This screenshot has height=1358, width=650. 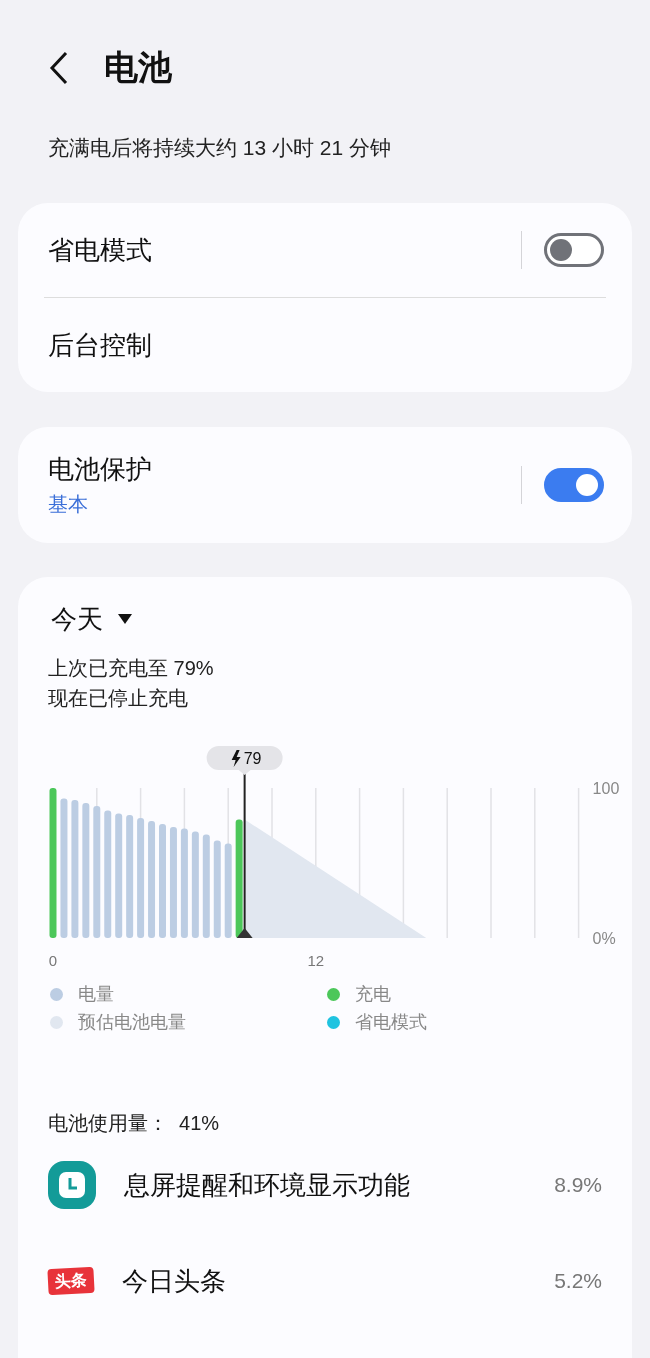 I want to click on setting-label: 省电模式, so click(x=100, y=250).